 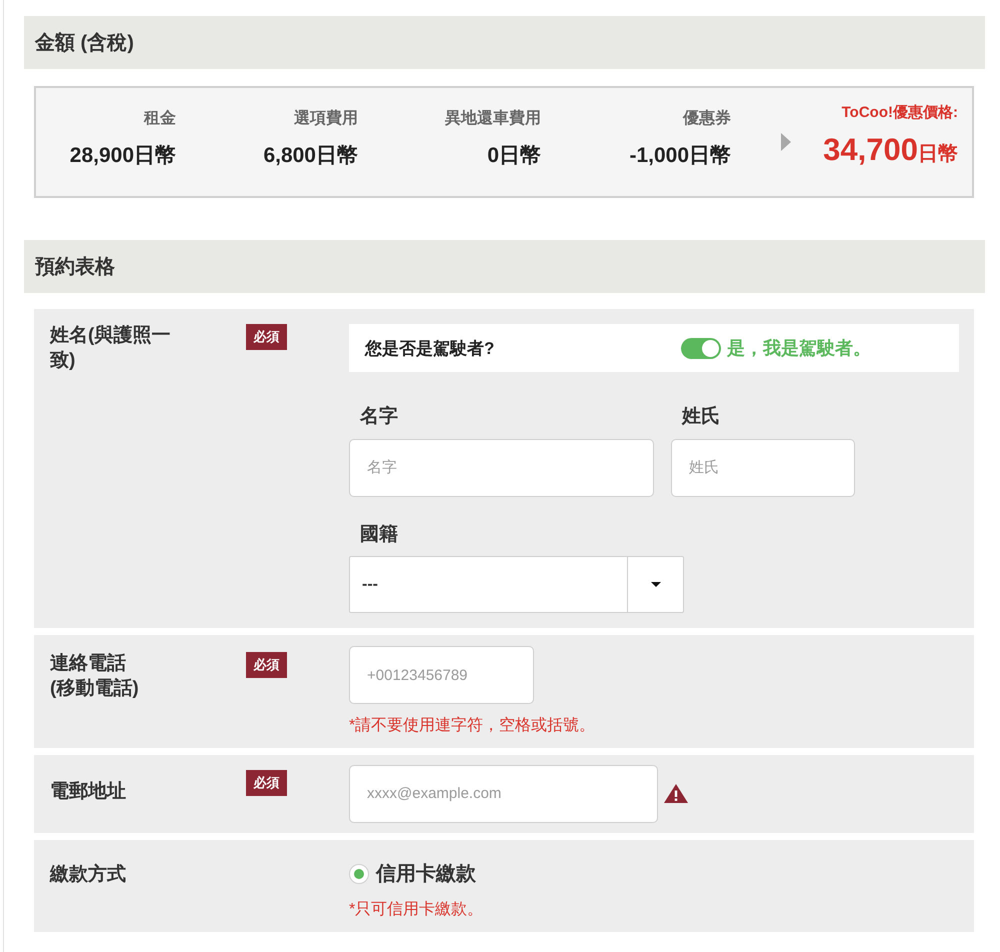 What do you see at coordinates (514, 155) in the screenshot?
I see `price-amount: 0日幣` at bounding box center [514, 155].